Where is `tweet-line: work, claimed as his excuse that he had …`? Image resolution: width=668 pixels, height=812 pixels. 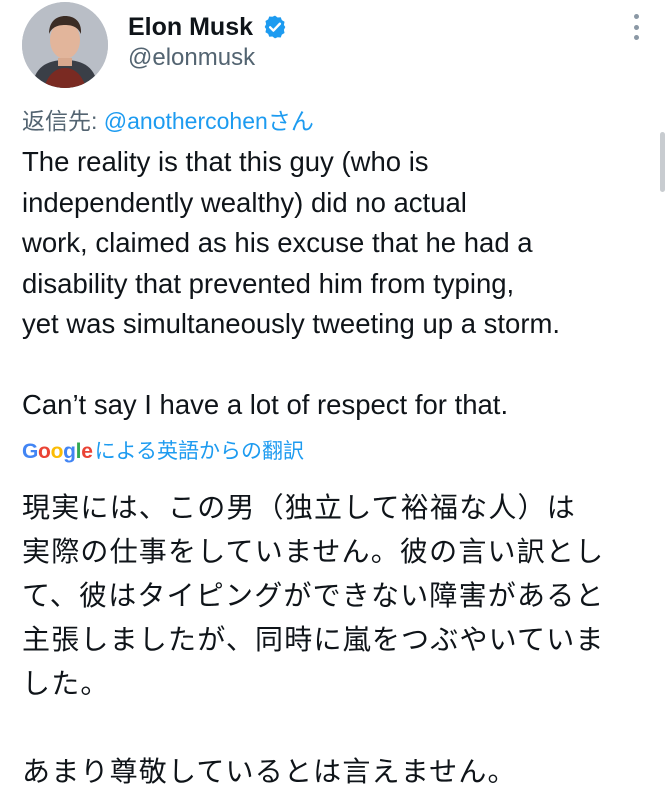
tweet-line: work, claimed as his excuse that he had … is located at coordinates (277, 242).